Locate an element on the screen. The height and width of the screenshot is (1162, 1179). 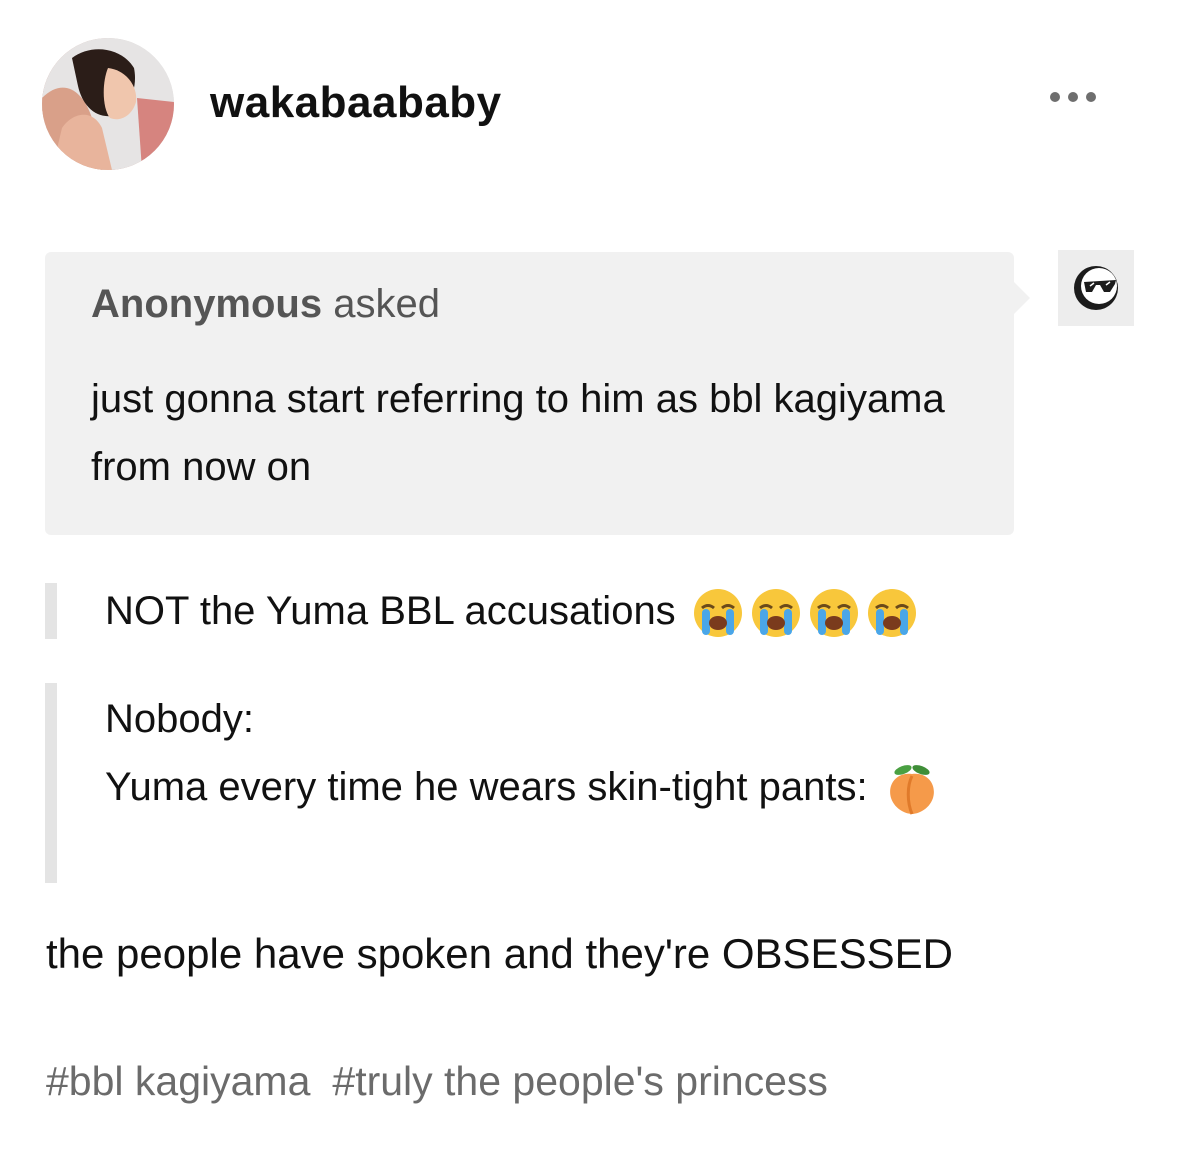
asker-verb: asked is located at coordinates (386, 304).